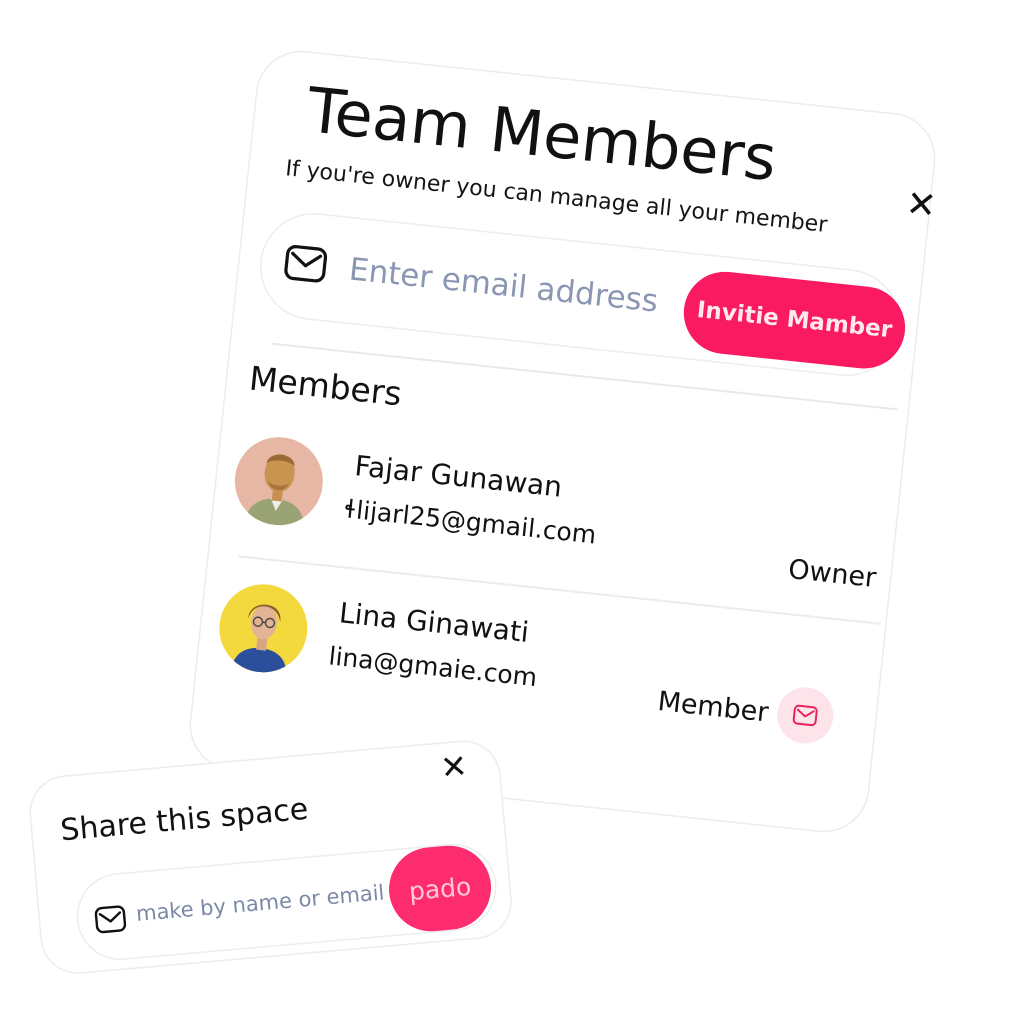 Image resolution: width=1024 pixels, height=1024 pixels. I want to click on share-title: Share this space, so click(184, 820).